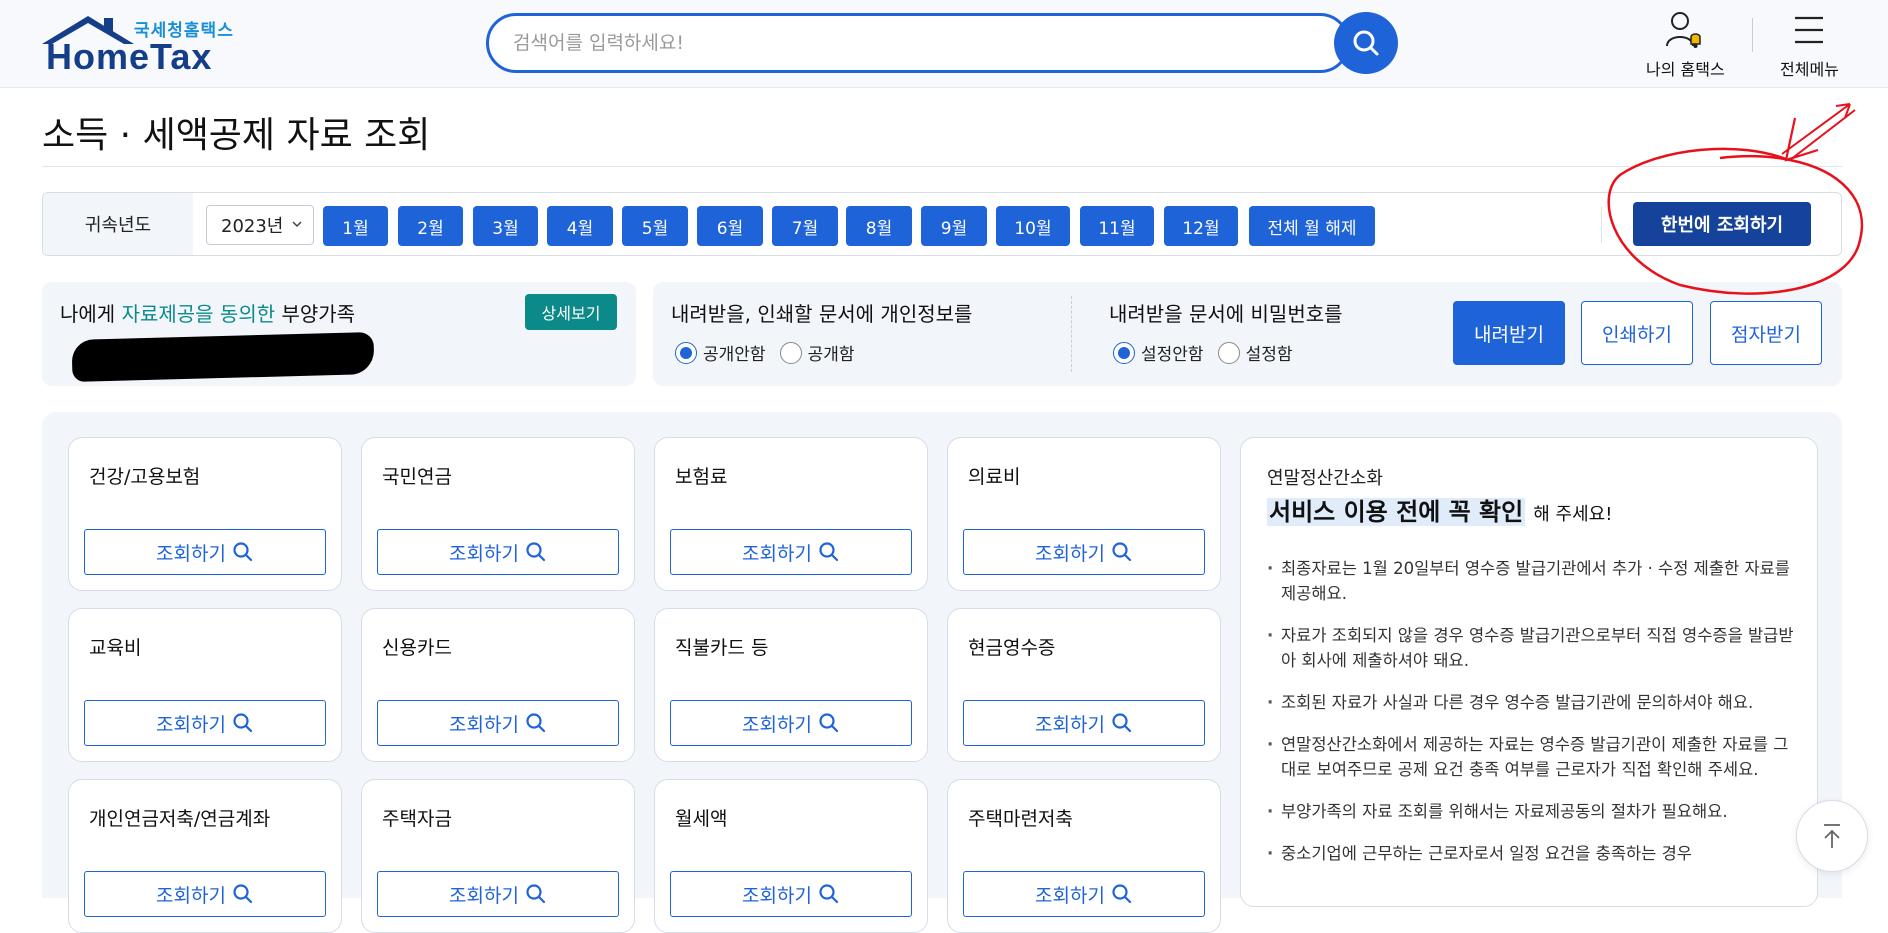  What do you see at coordinates (722, 648) in the screenshot?
I see `card-title: 직불카드 등` at bounding box center [722, 648].